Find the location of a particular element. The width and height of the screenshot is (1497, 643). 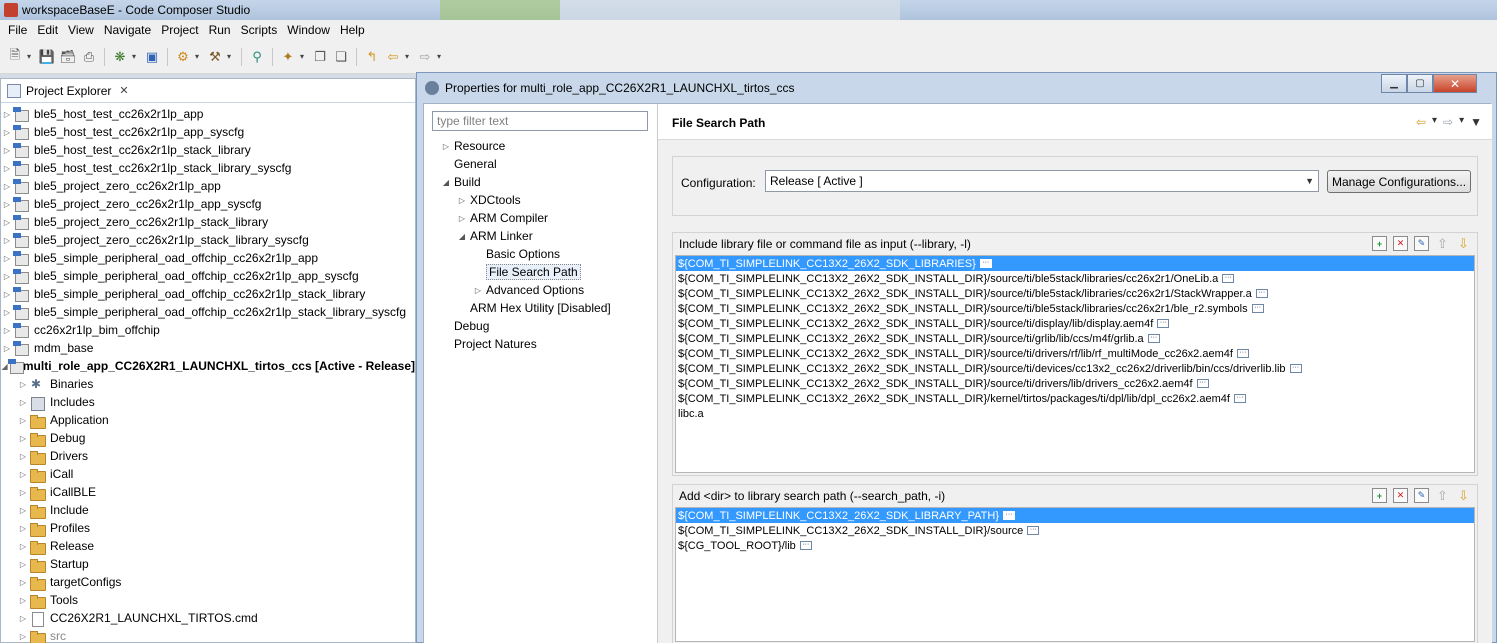

menu-edit: Edit is located at coordinates (47, 30).